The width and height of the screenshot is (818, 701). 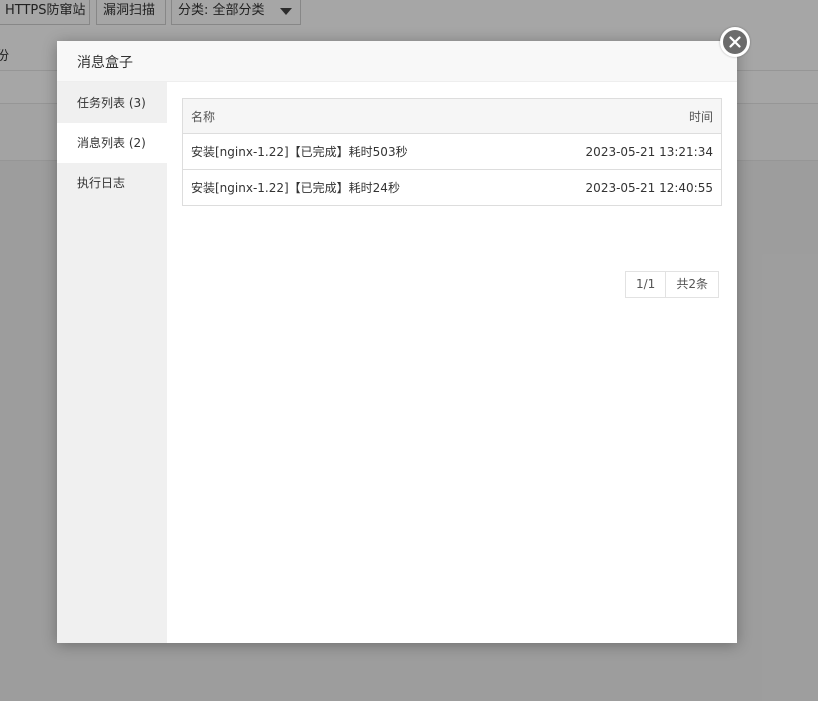 What do you see at coordinates (105, 63) in the screenshot?
I see `dialog-title: 消息盒子` at bounding box center [105, 63].